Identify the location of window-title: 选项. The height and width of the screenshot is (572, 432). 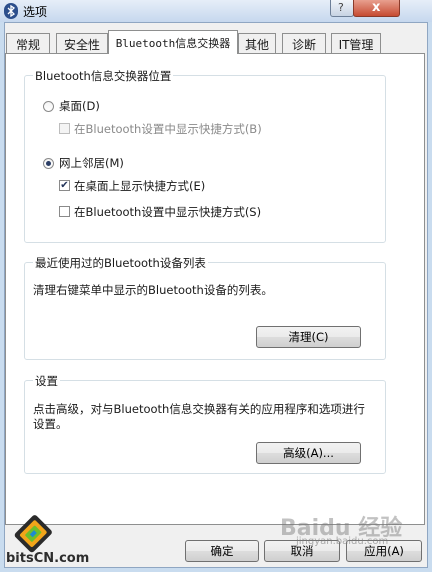
(35, 12).